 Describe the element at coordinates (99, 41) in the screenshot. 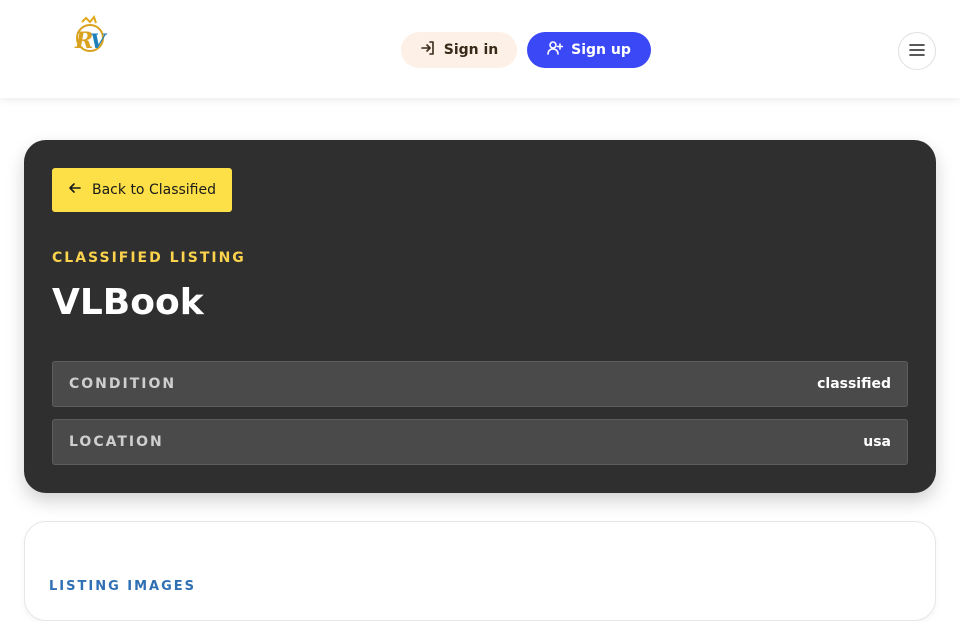

I see `svg-text: V` at that location.